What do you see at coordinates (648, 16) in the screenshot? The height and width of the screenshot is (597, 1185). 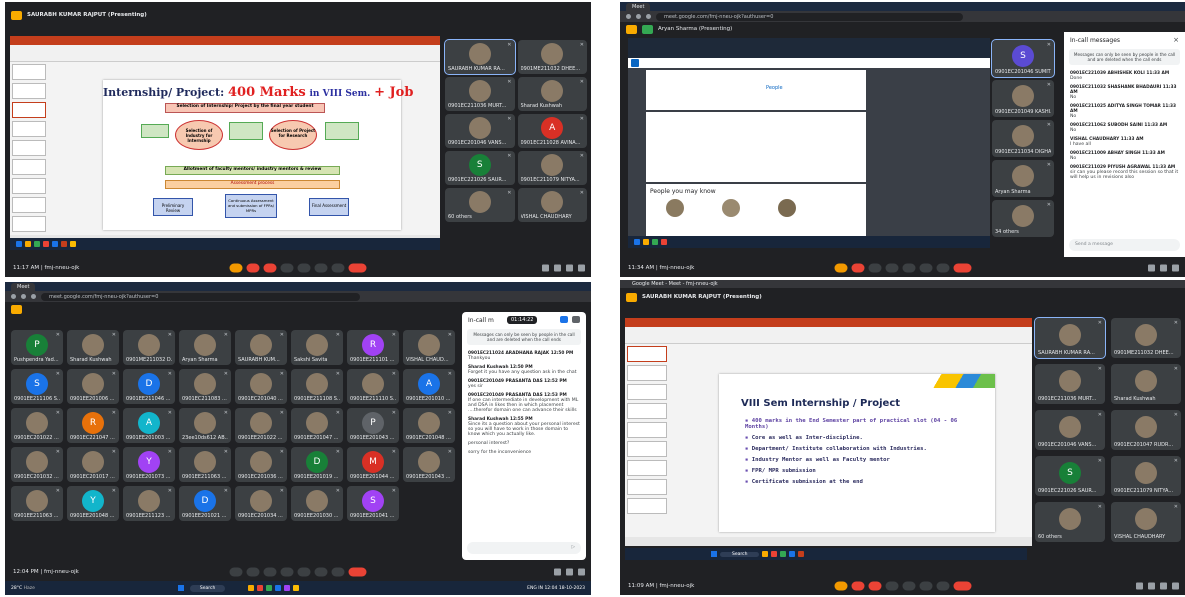 I see `reload-icon` at bounding box center [648, 16].